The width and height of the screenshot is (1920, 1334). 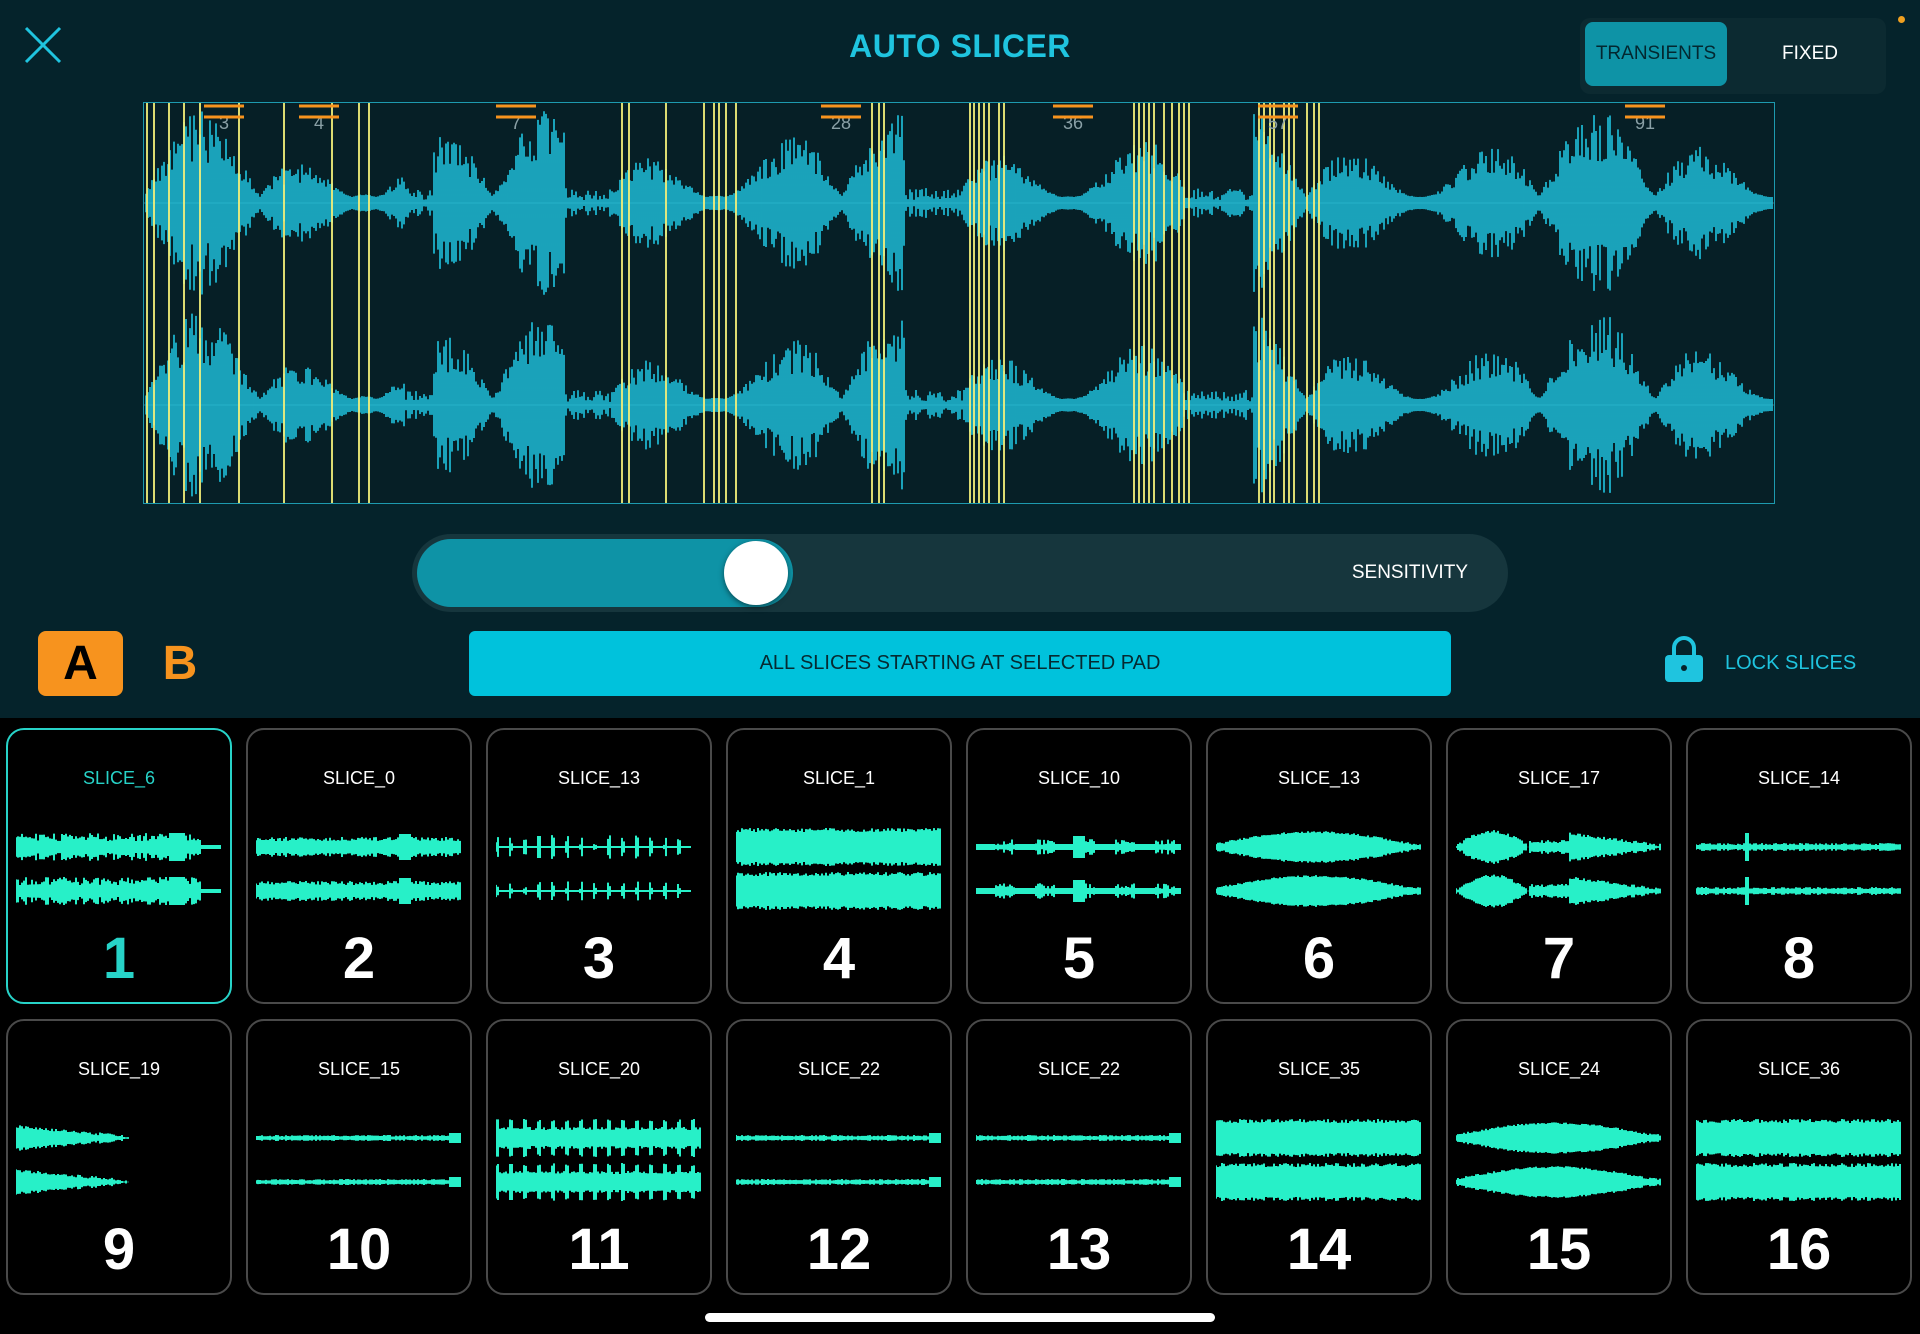 I want to click on pad-slice-name: SLICE_19, so click(x=119, y=1069).